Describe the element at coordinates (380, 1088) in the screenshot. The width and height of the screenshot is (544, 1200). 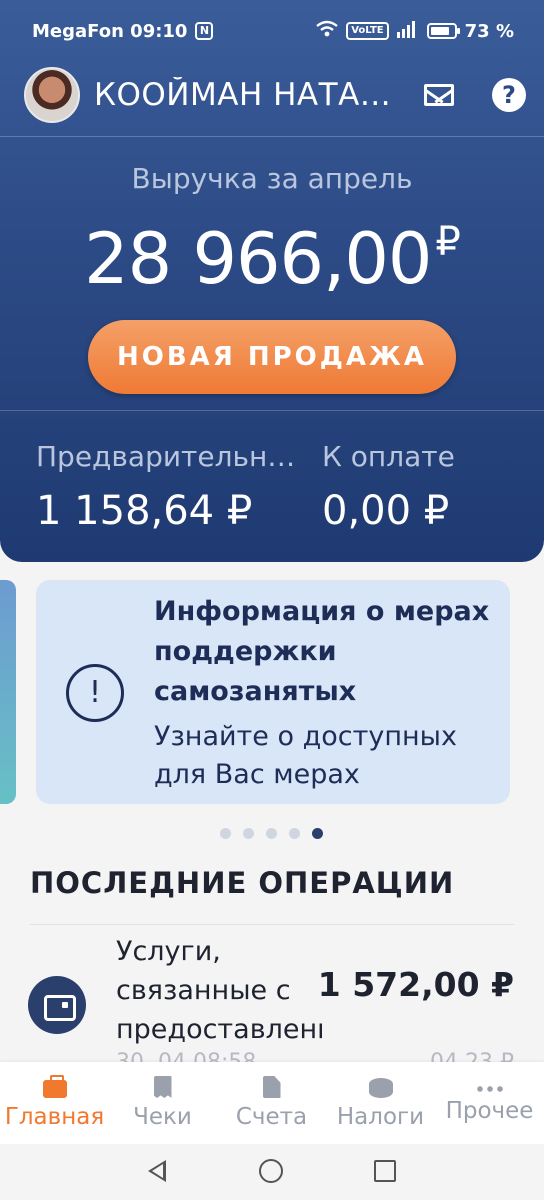
I see `coins-icon` at that location.